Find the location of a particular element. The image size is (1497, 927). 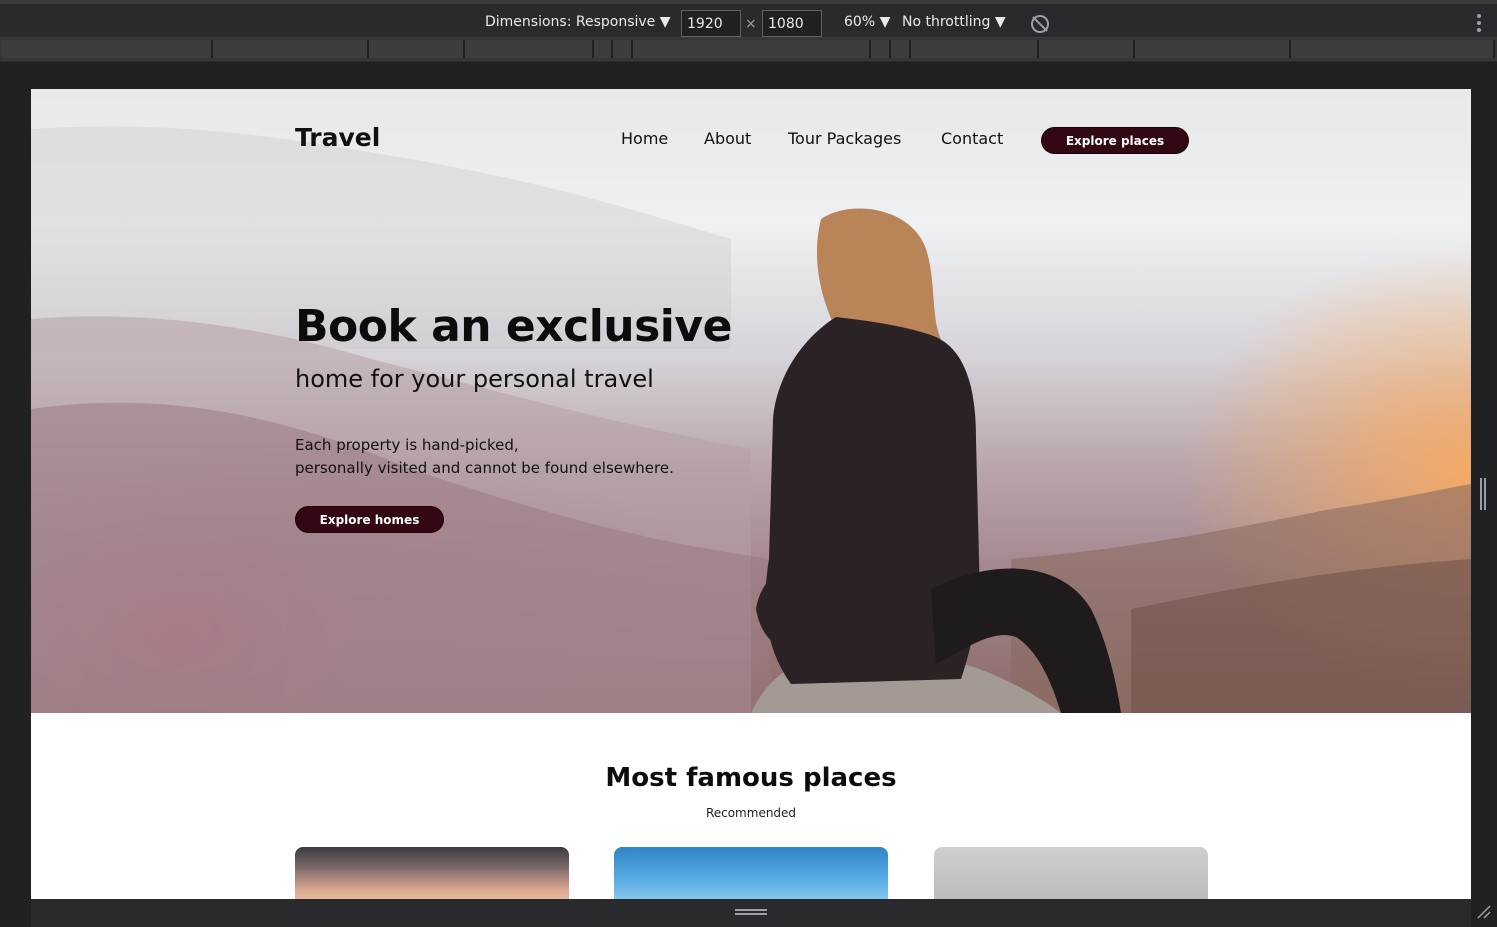

explore-places-button: Explore places is located at coordinates (1115, 140).